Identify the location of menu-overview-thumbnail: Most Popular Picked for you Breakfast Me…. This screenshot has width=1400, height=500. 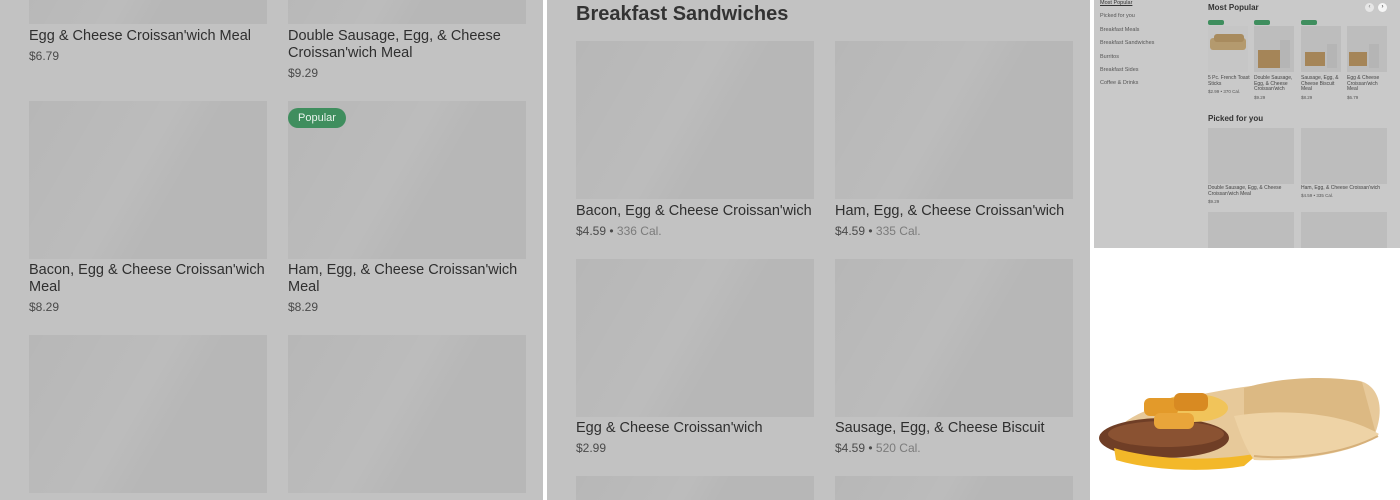
(1247, 124).